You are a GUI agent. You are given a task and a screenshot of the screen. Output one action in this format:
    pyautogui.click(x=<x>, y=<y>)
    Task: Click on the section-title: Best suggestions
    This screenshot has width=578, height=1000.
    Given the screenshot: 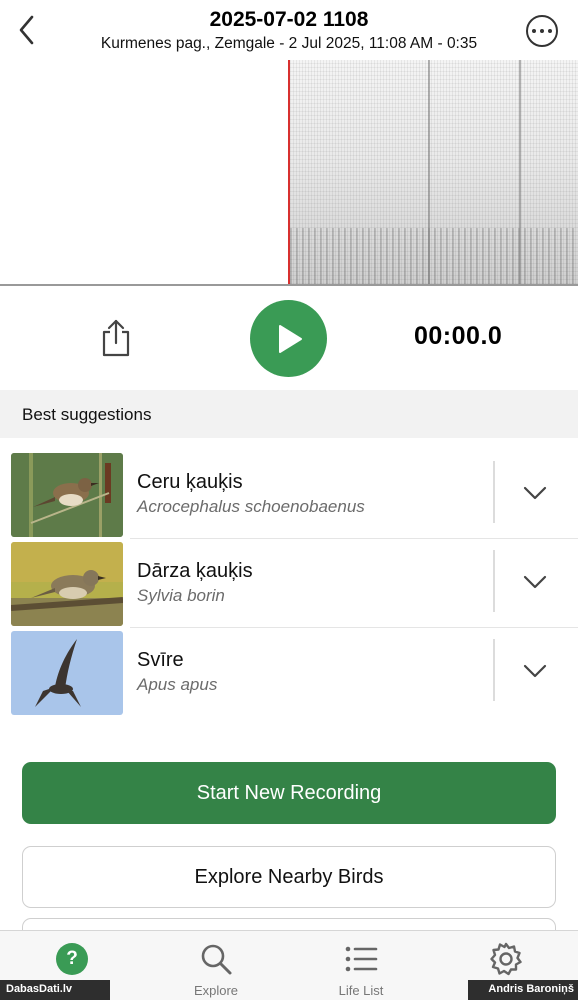 What is the action you would take?
    pyautogui.click(x=87, y=414)
    